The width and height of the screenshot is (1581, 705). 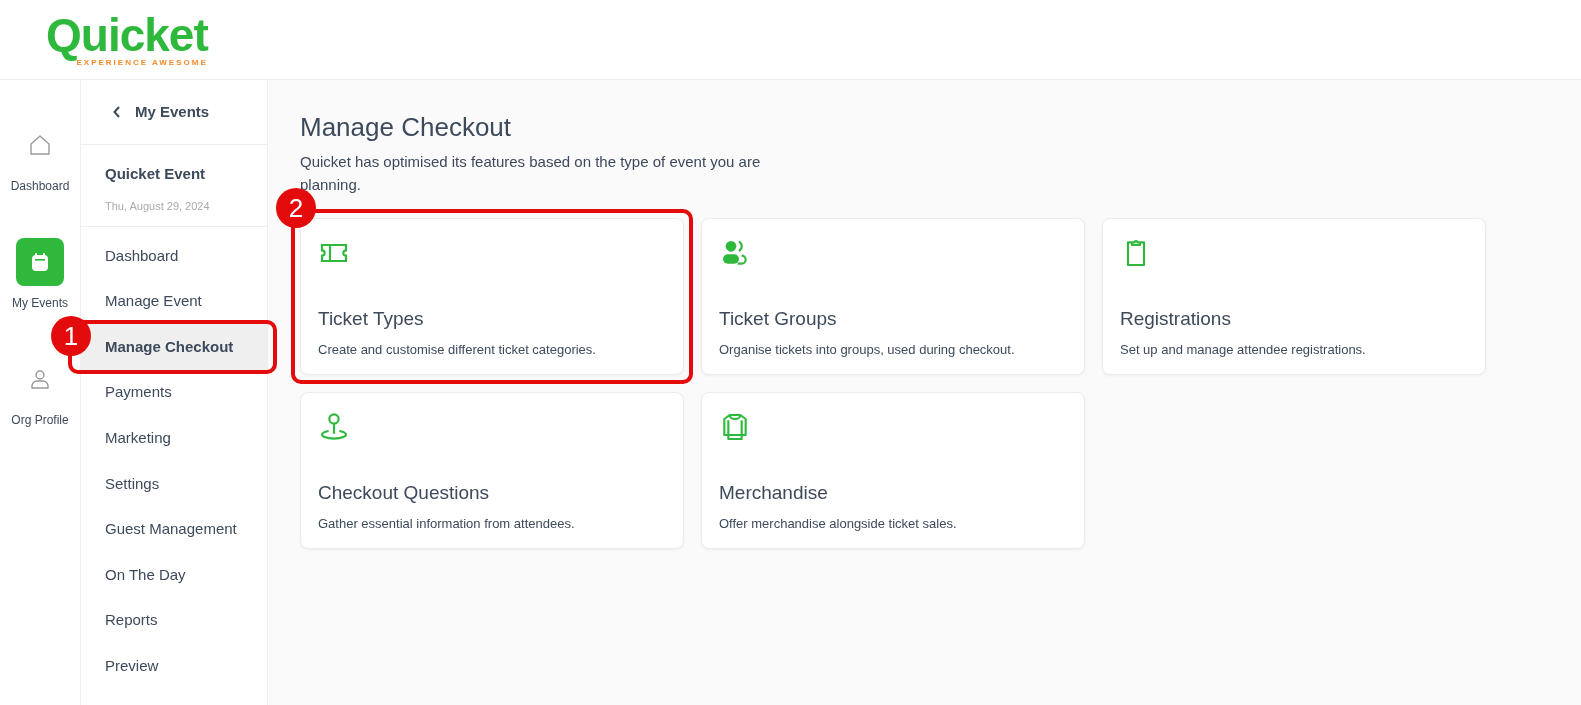 What do you see at coordinates (1294, 297) in the screenshot?
I see `feature-card: Registrations Set up and manage attendee registrations.` at bounding box center [1294, 297].